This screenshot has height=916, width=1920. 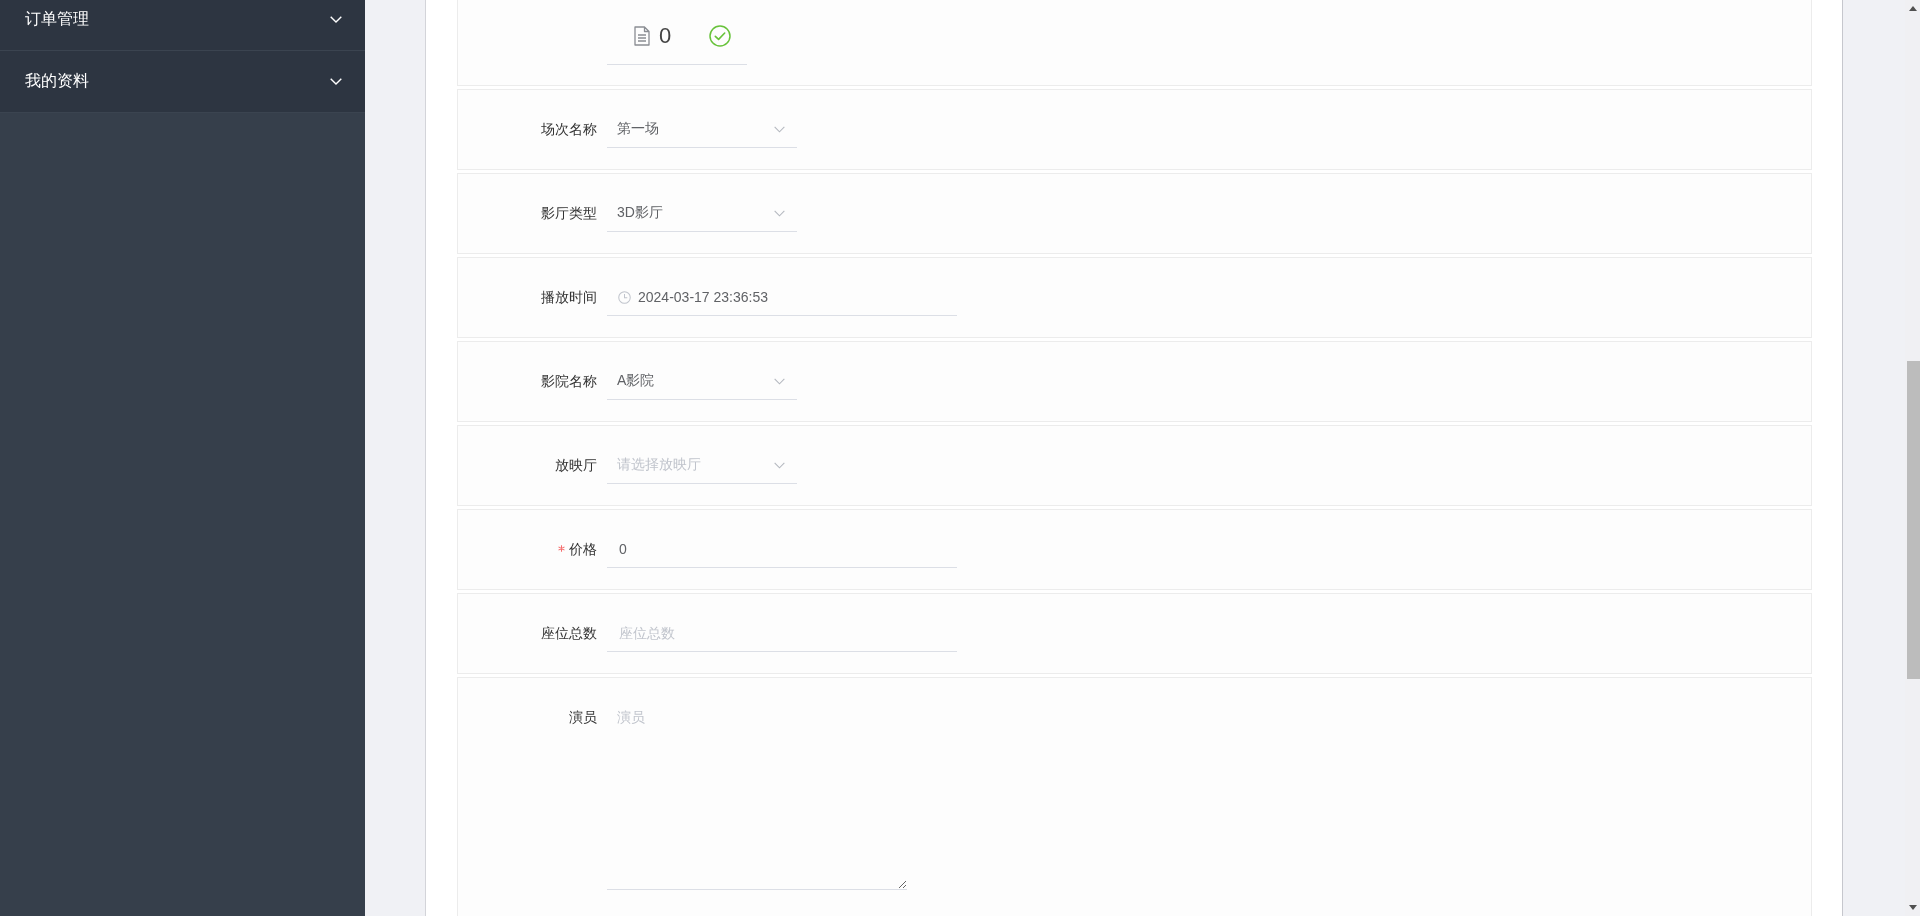 What do you see at coordinates (702, 213) in the screenshot?
I see `select-field: 3D影厅` at bounding box center [702, 213].